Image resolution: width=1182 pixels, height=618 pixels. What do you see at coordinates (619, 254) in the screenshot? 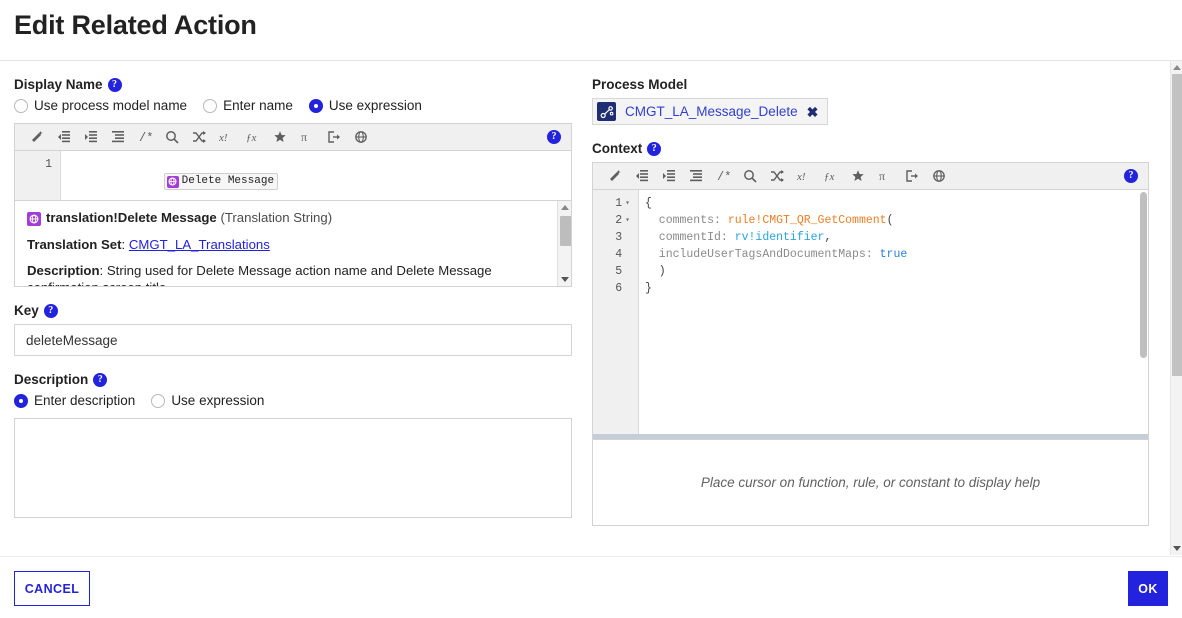
I see `line-number-value: 4` at bounding box center [619, 254].